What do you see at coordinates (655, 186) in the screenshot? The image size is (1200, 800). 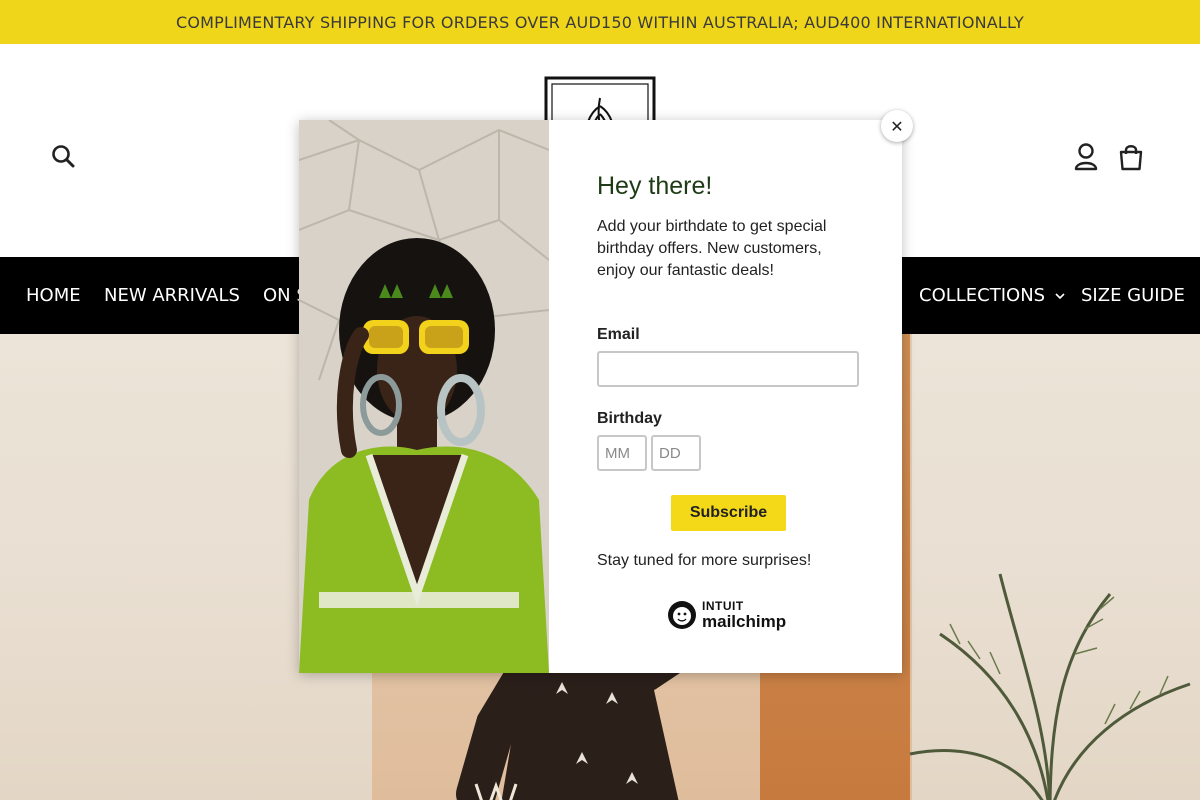 I see `popup-title: Hey there!` at bounding box center [655, 186].